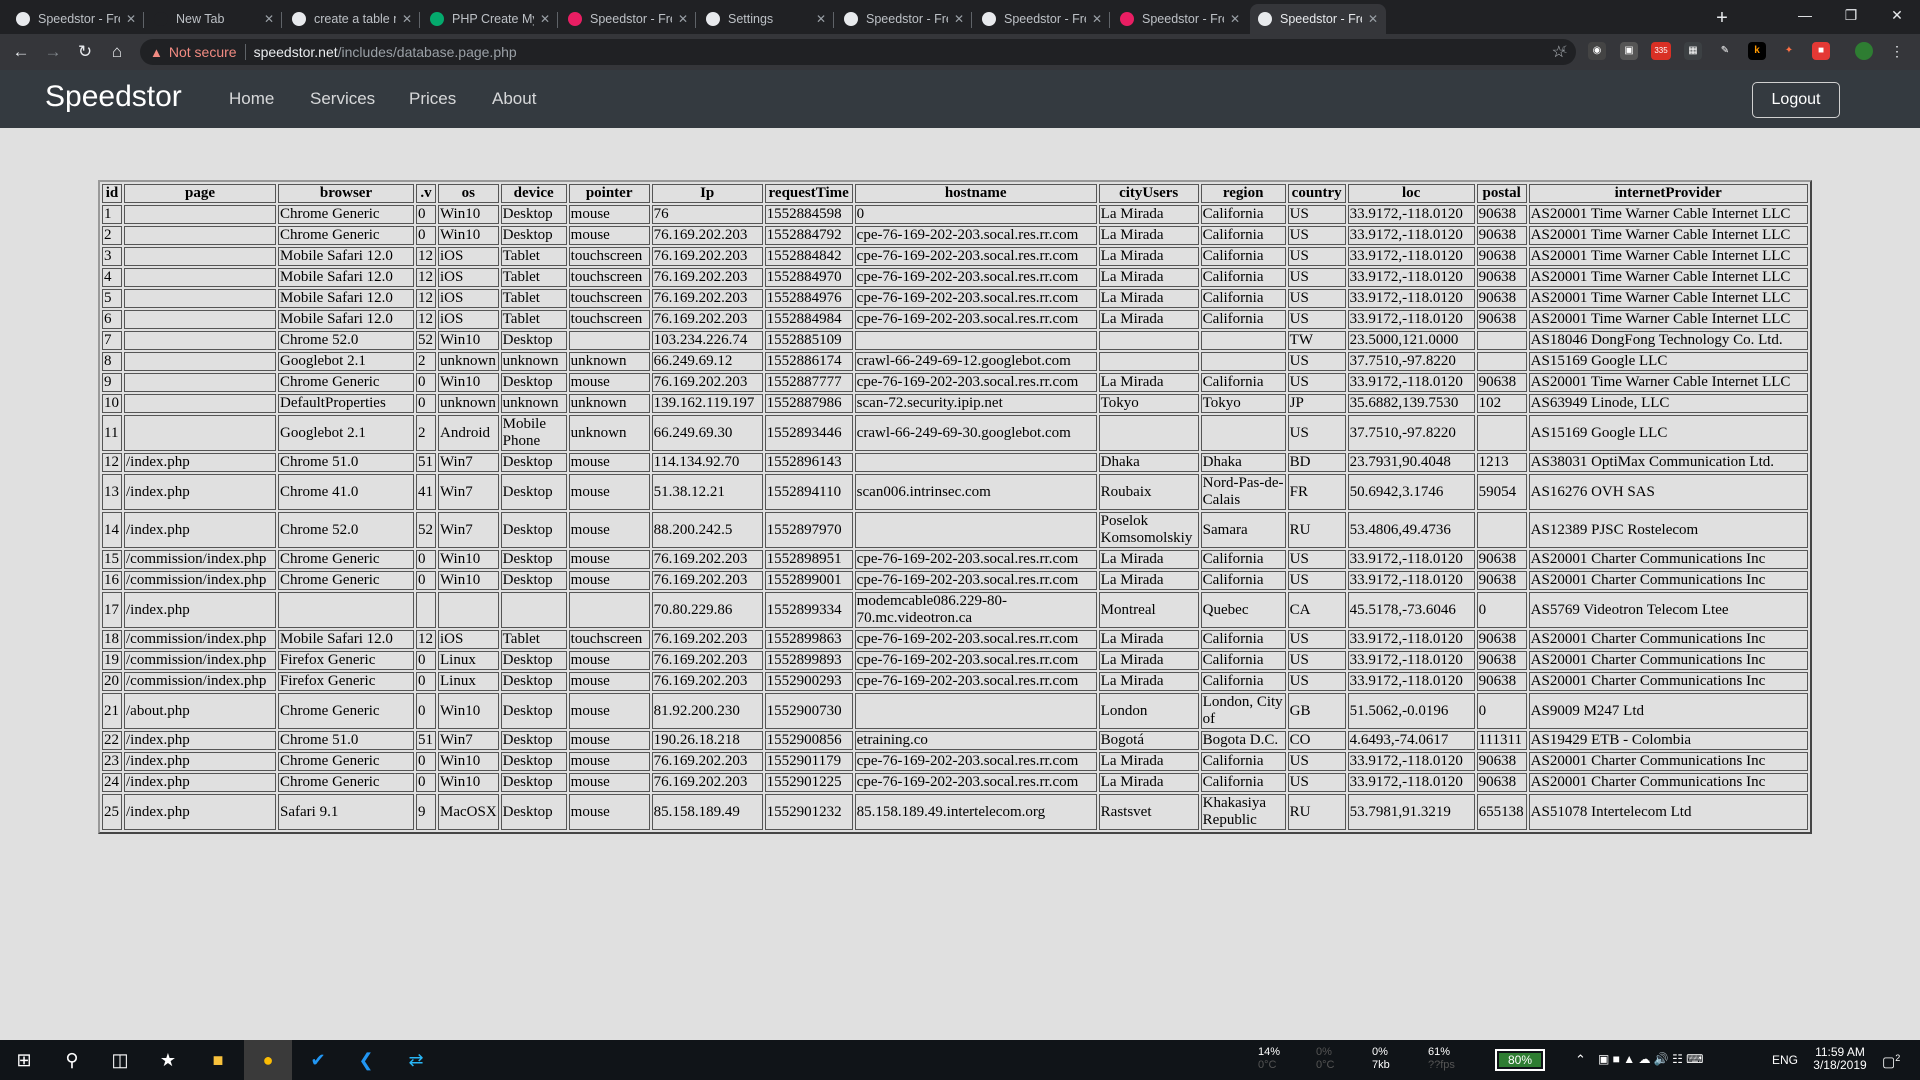 The image size is (1920, 1080). Describe the element at coordinates (808, 559) in the screenshot. I see `table-cell-requesttime: 1552898951` at that location.